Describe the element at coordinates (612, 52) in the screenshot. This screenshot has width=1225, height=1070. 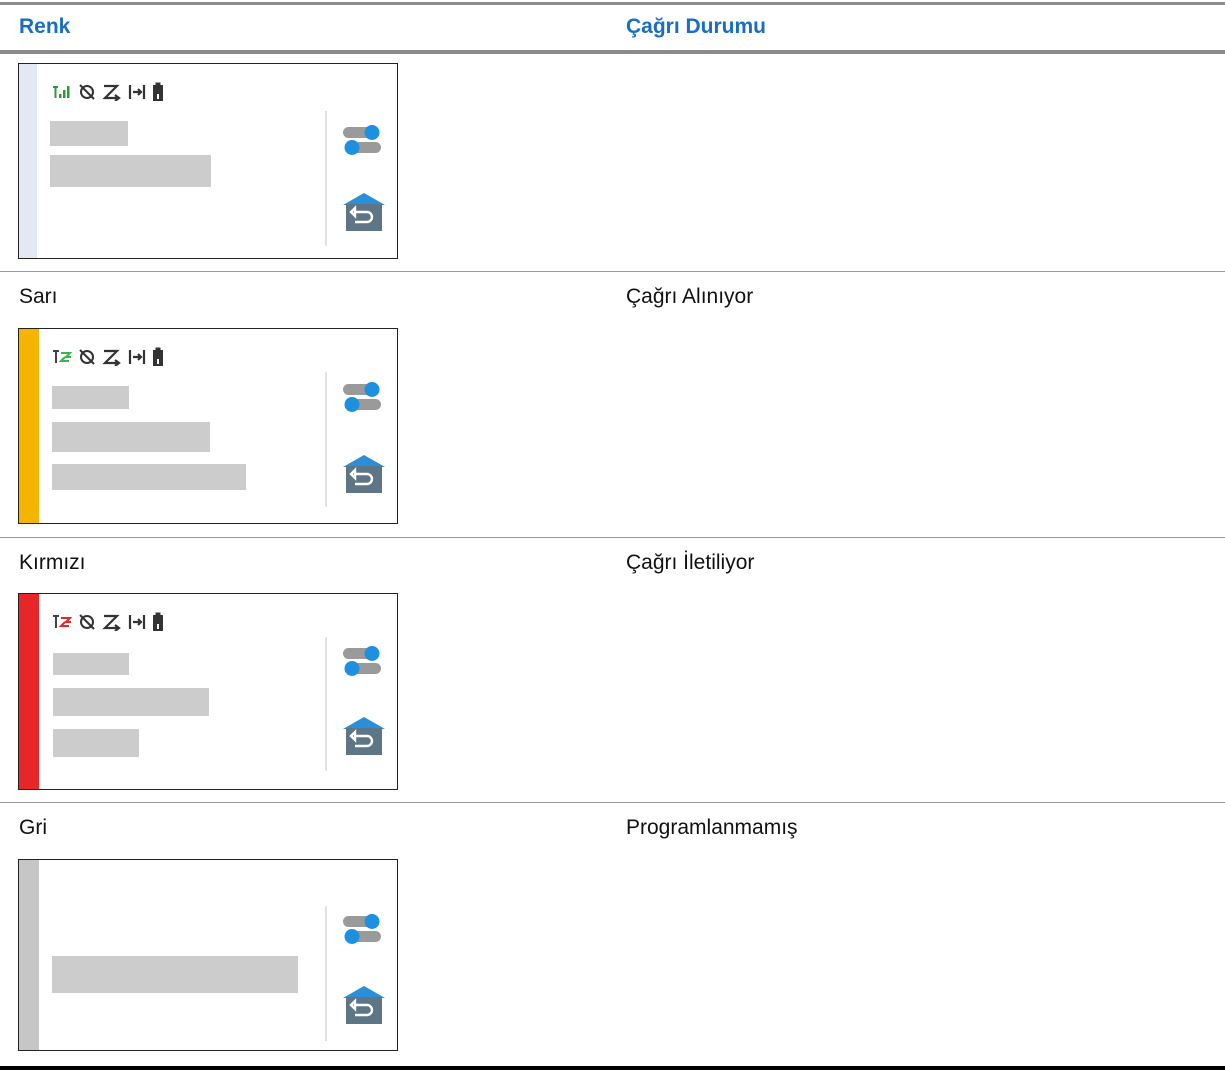
I see `table-header-rule` at that location.